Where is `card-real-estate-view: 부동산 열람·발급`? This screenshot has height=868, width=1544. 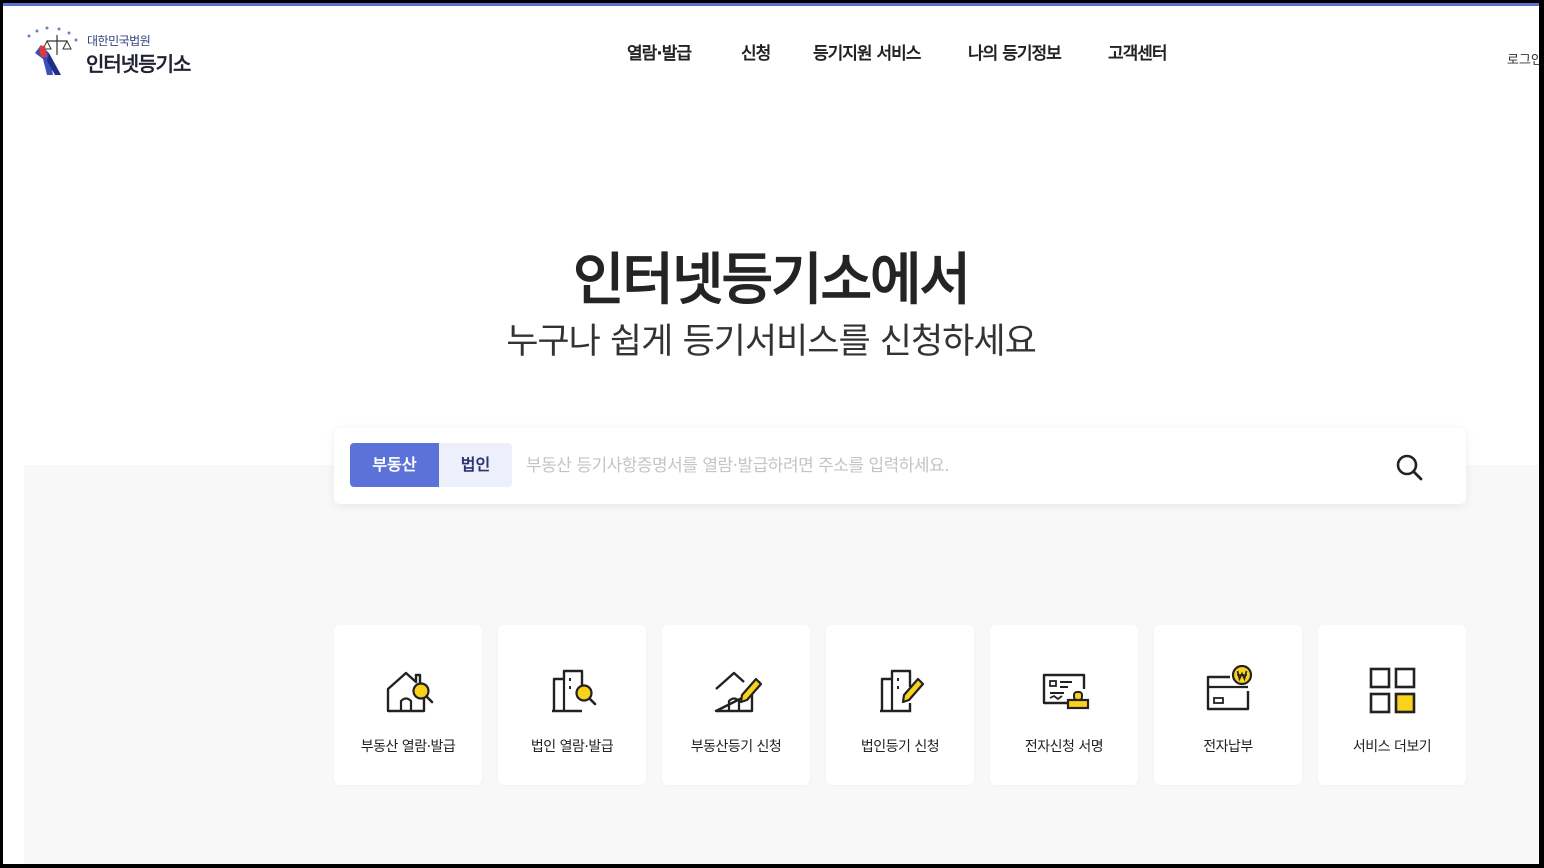 card-real-estate-view: 부동산 열람·발급 is located at coordinates (408, 705).